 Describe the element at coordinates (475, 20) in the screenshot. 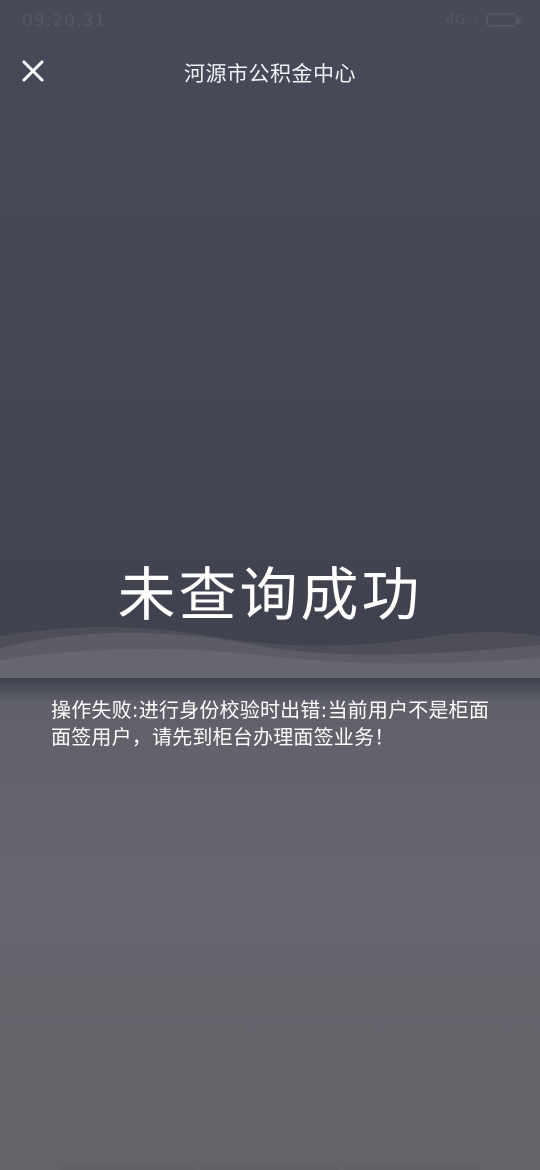

I see `bolt-icon: ⚡` at that location.